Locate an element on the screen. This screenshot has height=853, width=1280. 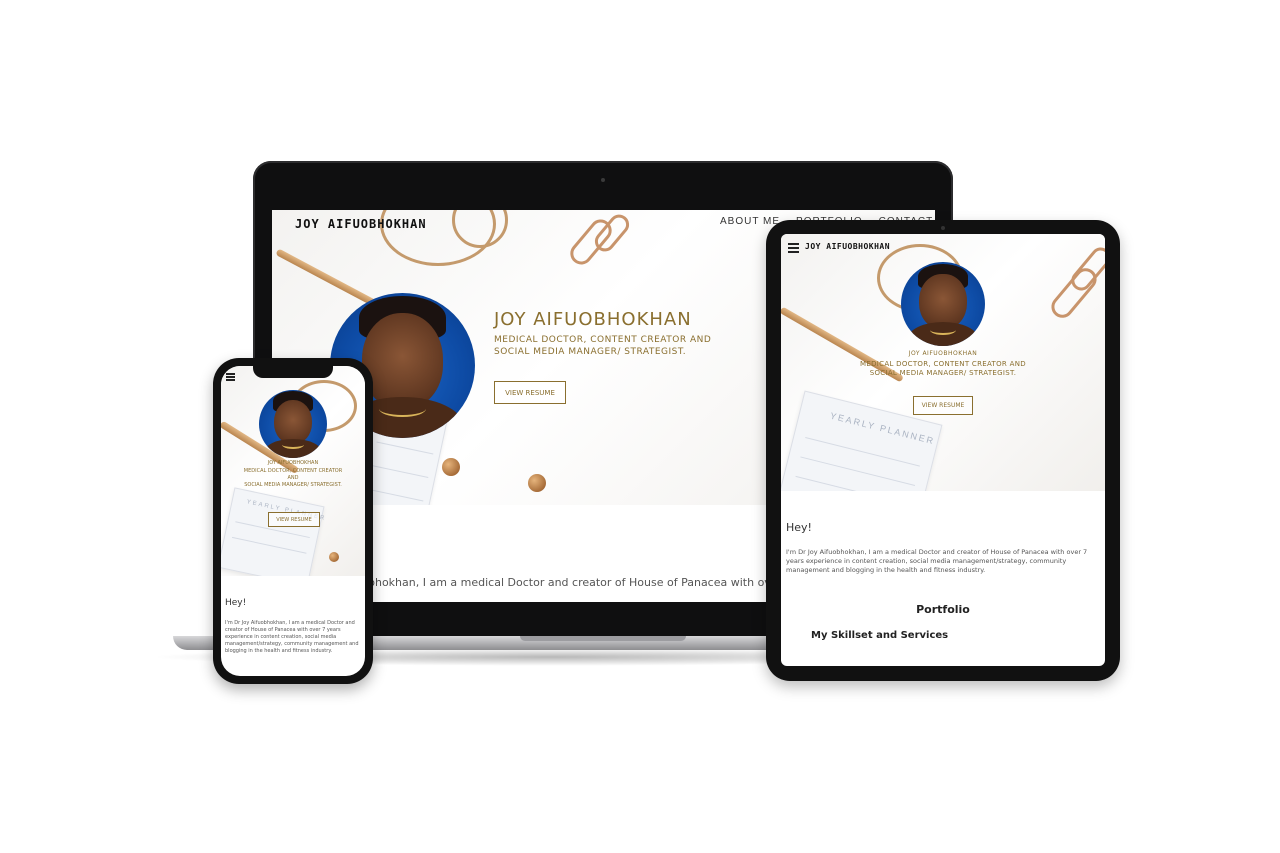
portfolio-heading: Portfolio is located at coordinates (943, 609).